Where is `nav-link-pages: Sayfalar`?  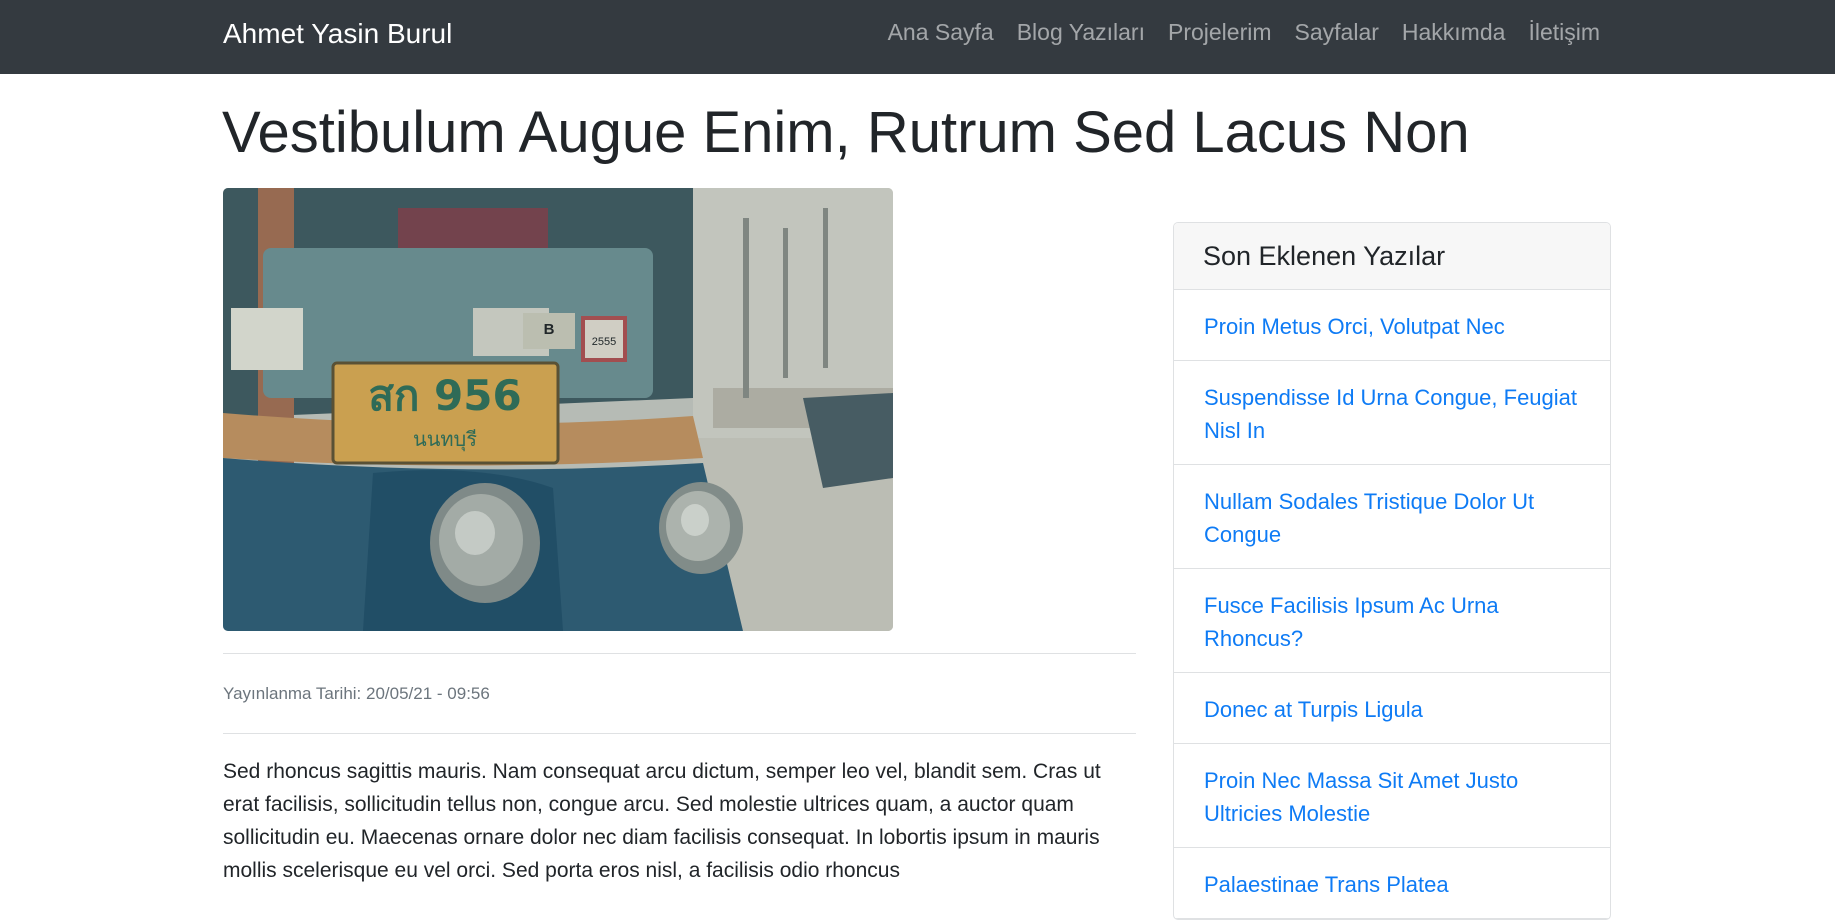
nav-link-pages: Sayfalar is located at coordinates (1337, 32).